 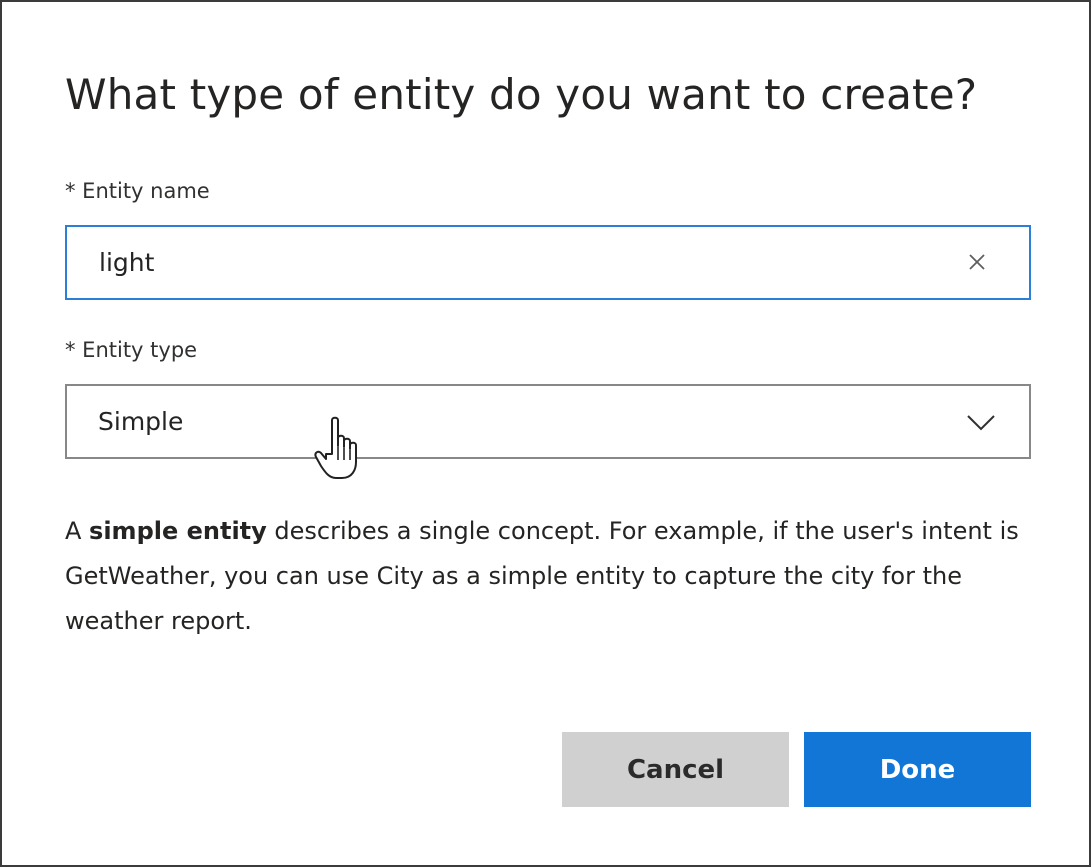 I want to click on entity-name-label: * Entity name, so click(x=137, y=191).